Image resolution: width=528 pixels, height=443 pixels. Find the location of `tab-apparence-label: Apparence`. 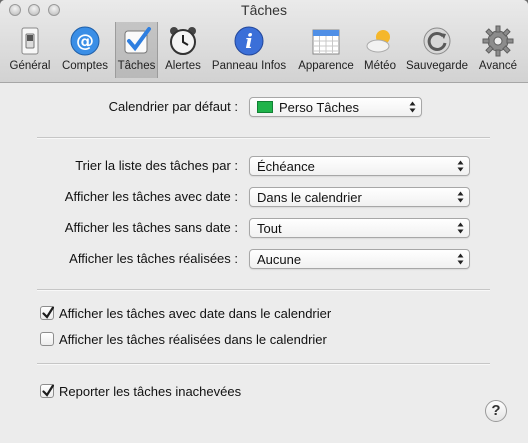

tab-apparence-label: Apparence is located at coordinates (326, 66).